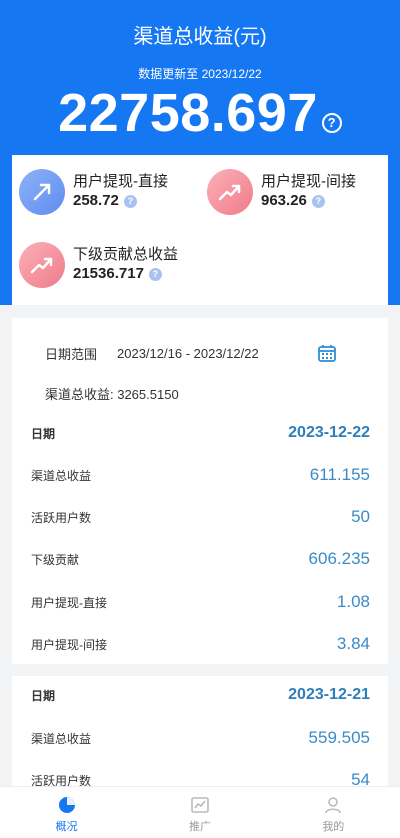 The height and width of the screenshot is (838, 400). What do you see at coordinates (126, 254) in the screenshot?
I see `stat-sub-label: 下级贡献总收益` at bounding box center [126, 254].